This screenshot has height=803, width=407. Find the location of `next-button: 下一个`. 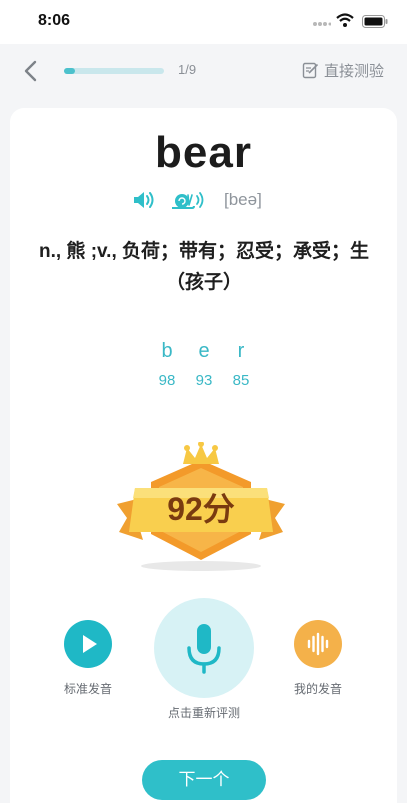

next-button: 下一个 is located at coordinates (204, 780).